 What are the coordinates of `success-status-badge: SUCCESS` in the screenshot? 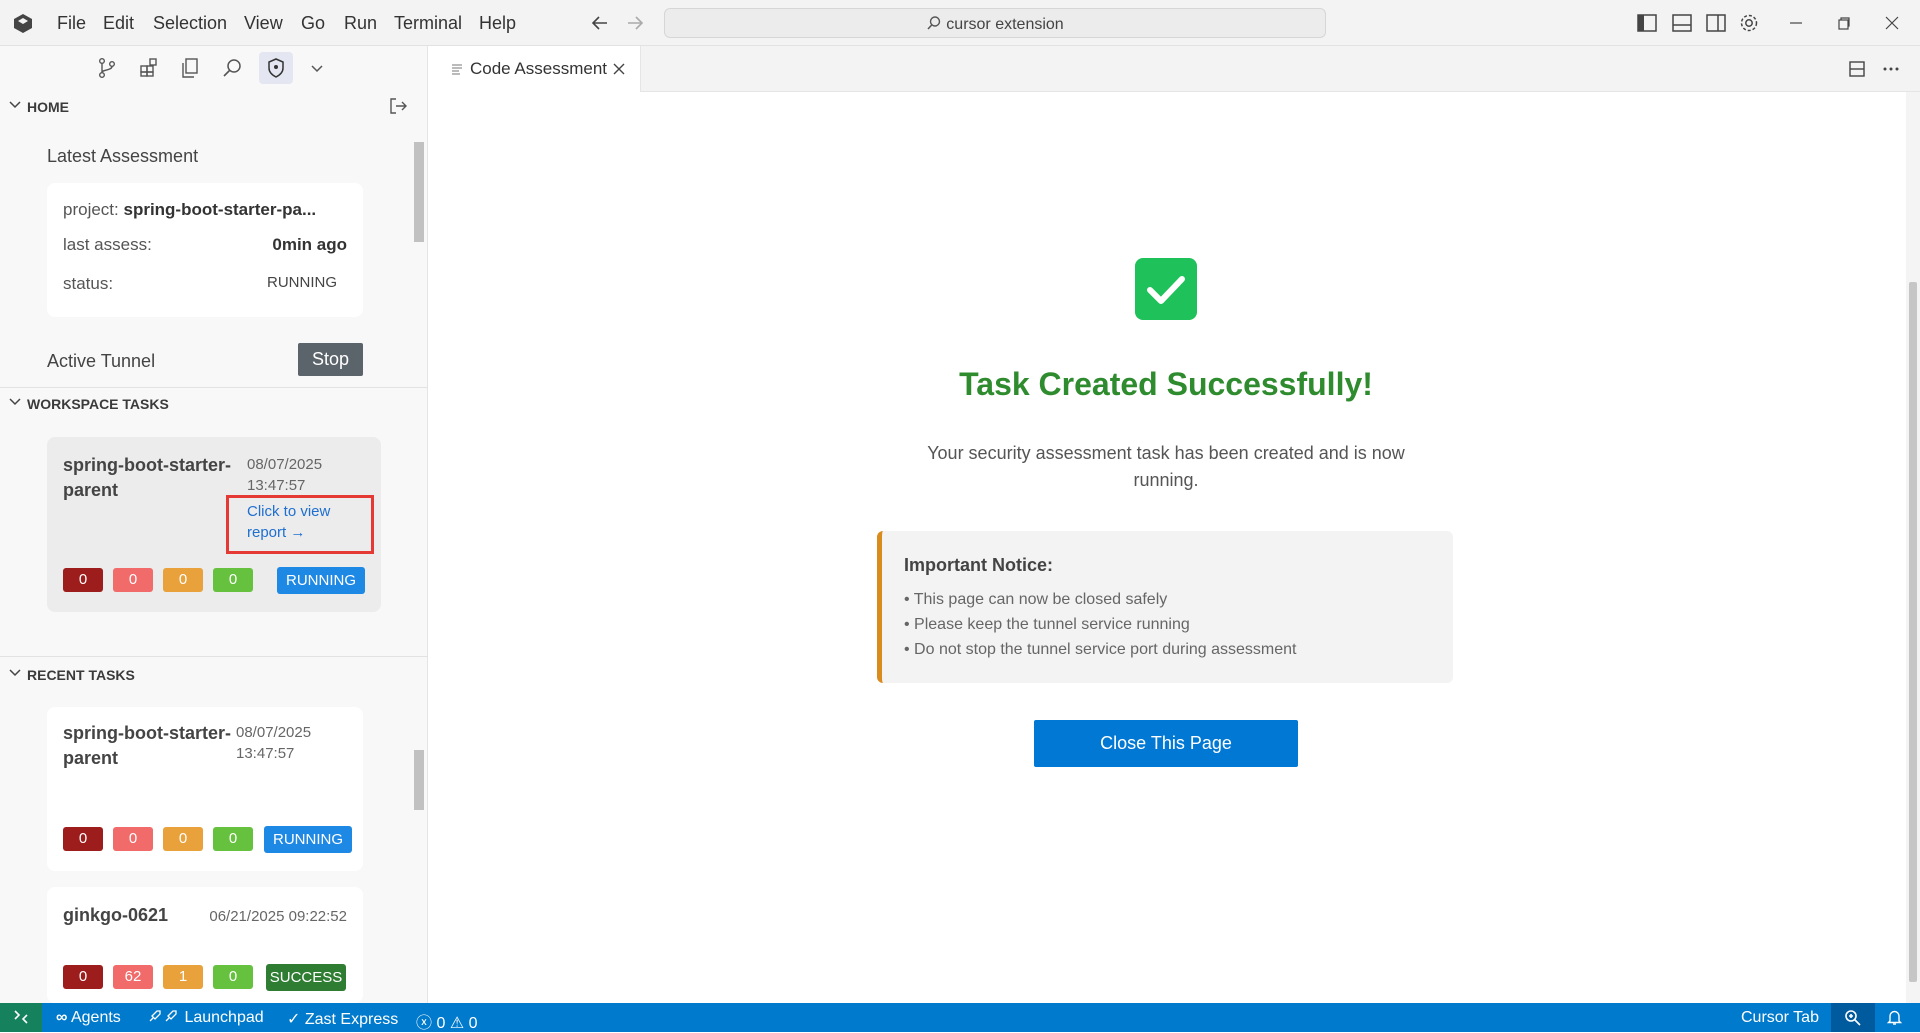 It's located at (306, 977).